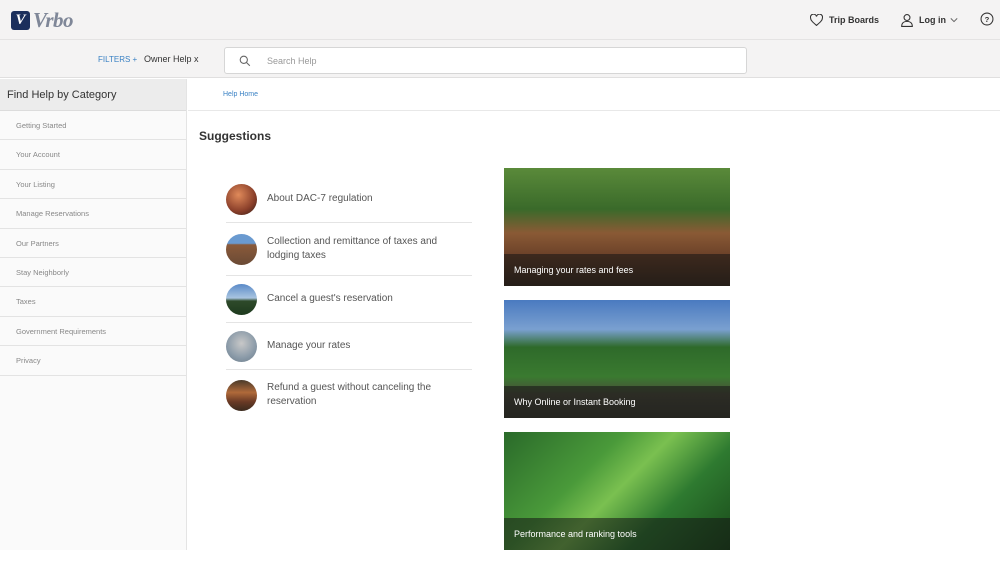 The height and width of the screenshot is (564, 1000). What do you see at coordinates (53, 20) in the screenshot?
I see `logo-text: Vrbo` at bounding box center [53, 20].